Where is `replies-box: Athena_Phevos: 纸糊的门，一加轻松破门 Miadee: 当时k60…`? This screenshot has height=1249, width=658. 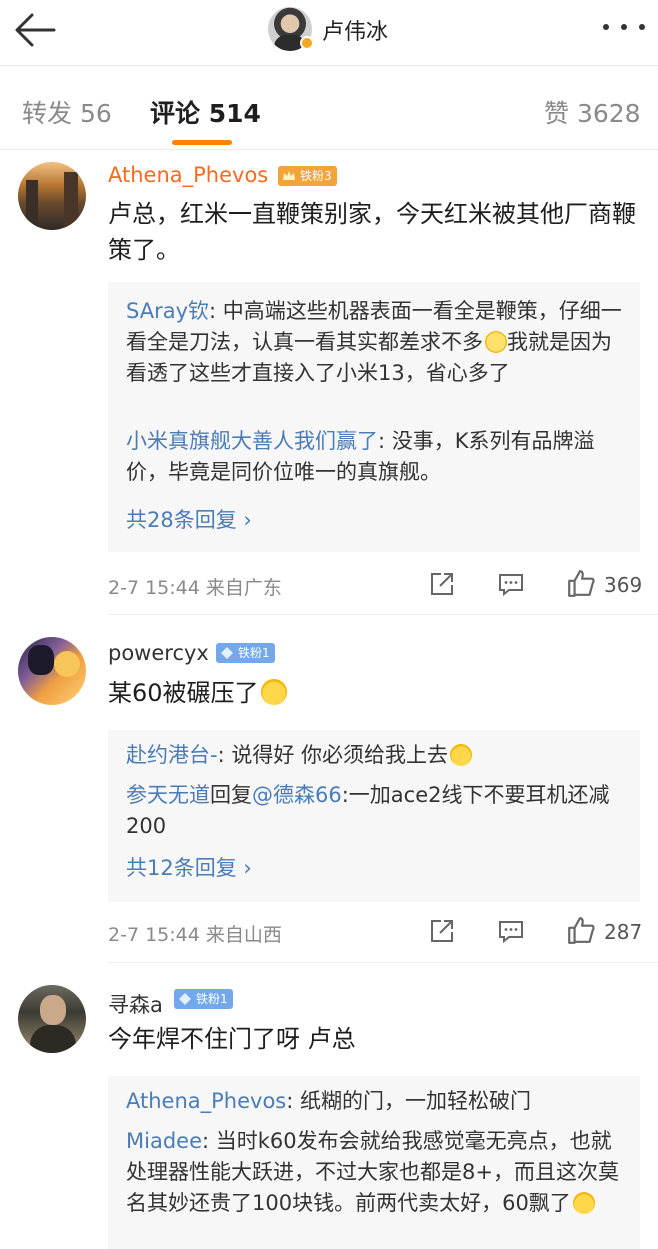
replies-box: Athena_Phevos: 纸糊的门，一加轻松破门 Miadee: 当时k60… is located at coordinates (374, 1162).